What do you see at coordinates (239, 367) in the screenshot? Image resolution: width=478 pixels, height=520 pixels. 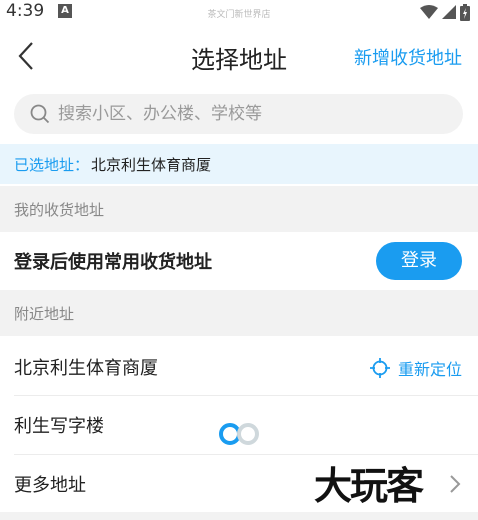 I see `list-item: 北京利生体育商厦 重新定位` at bounding box center [239, 367].